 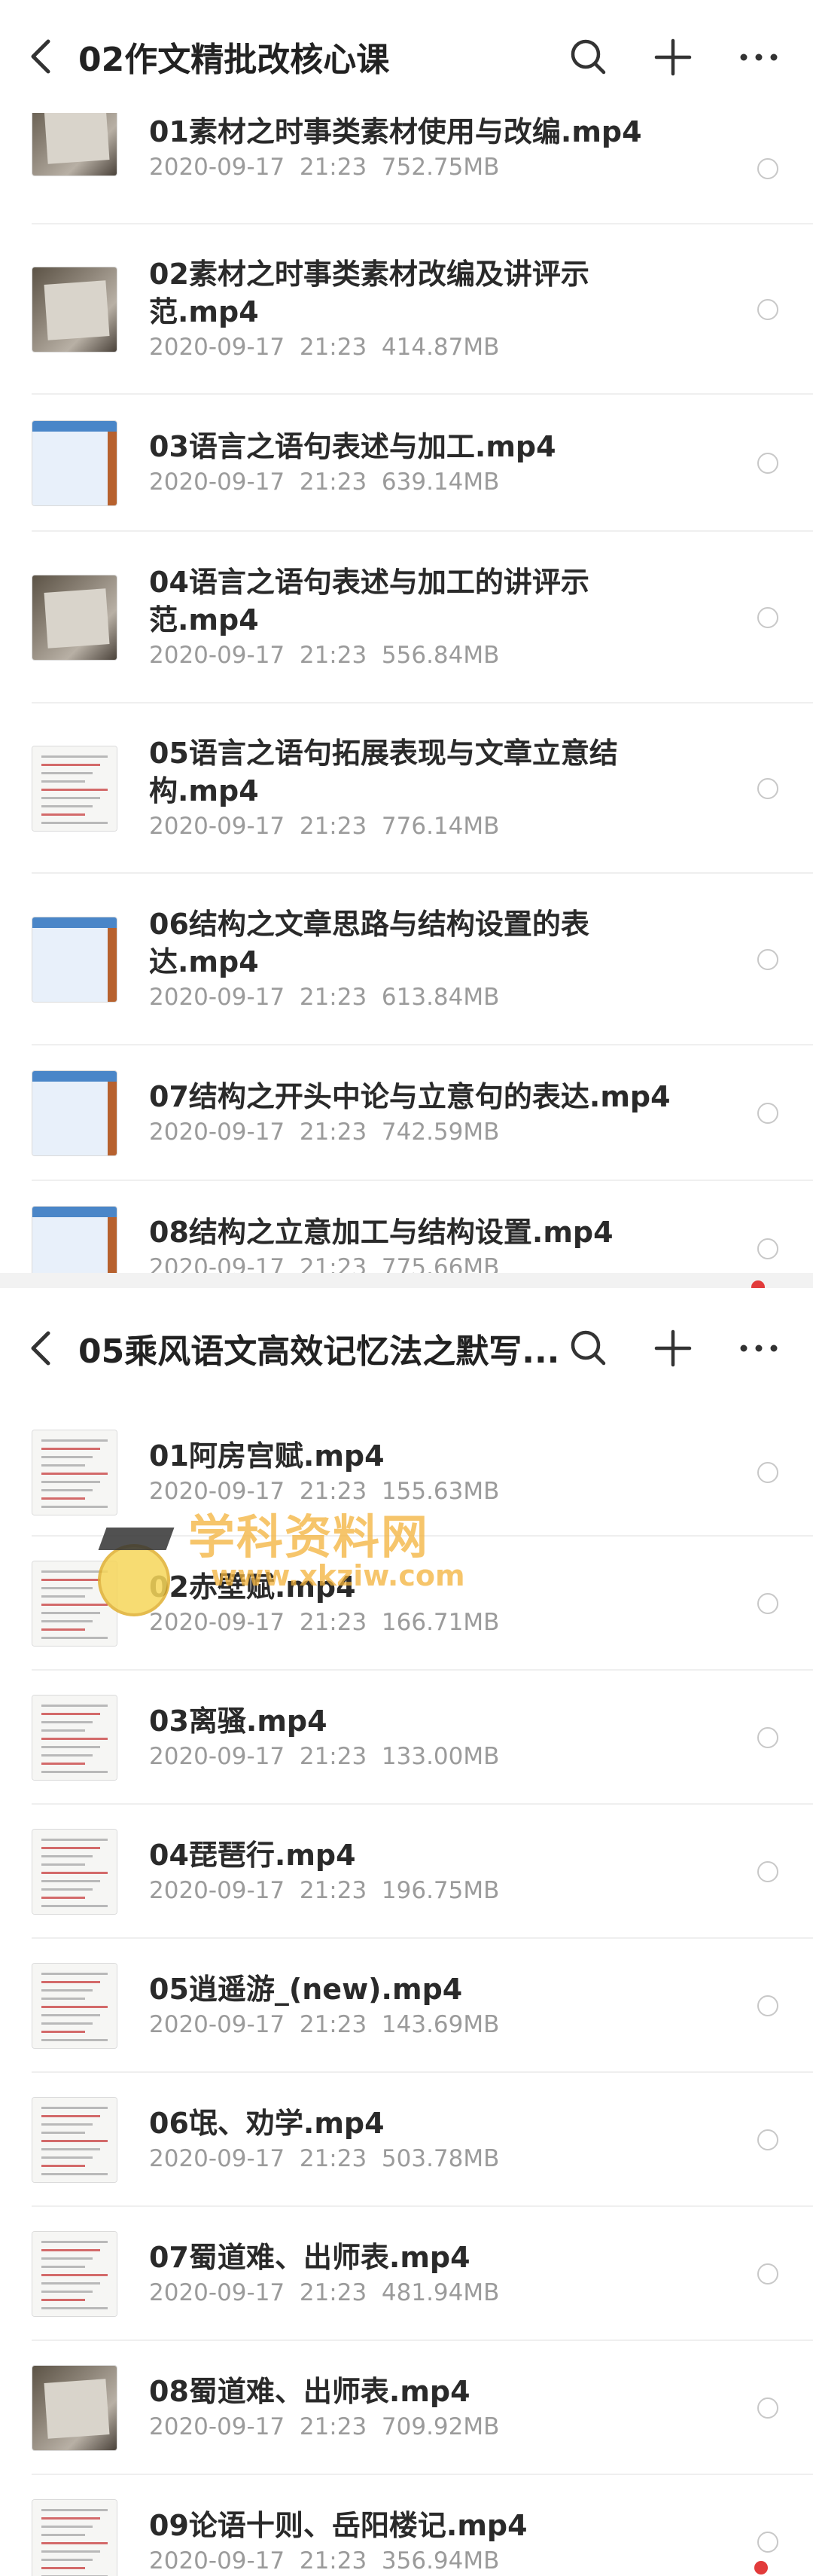 I want to click on file-meta: 2020-09-17 21:23 613.84MB, so click(x=324, y=998).